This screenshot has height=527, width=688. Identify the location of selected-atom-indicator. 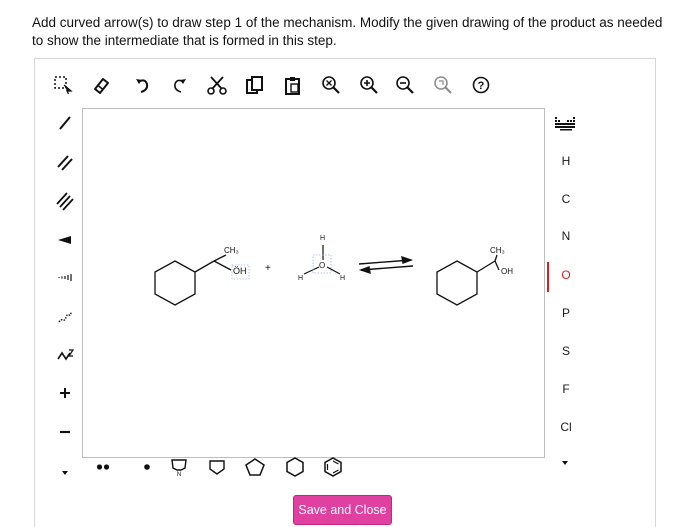
(548, 277).